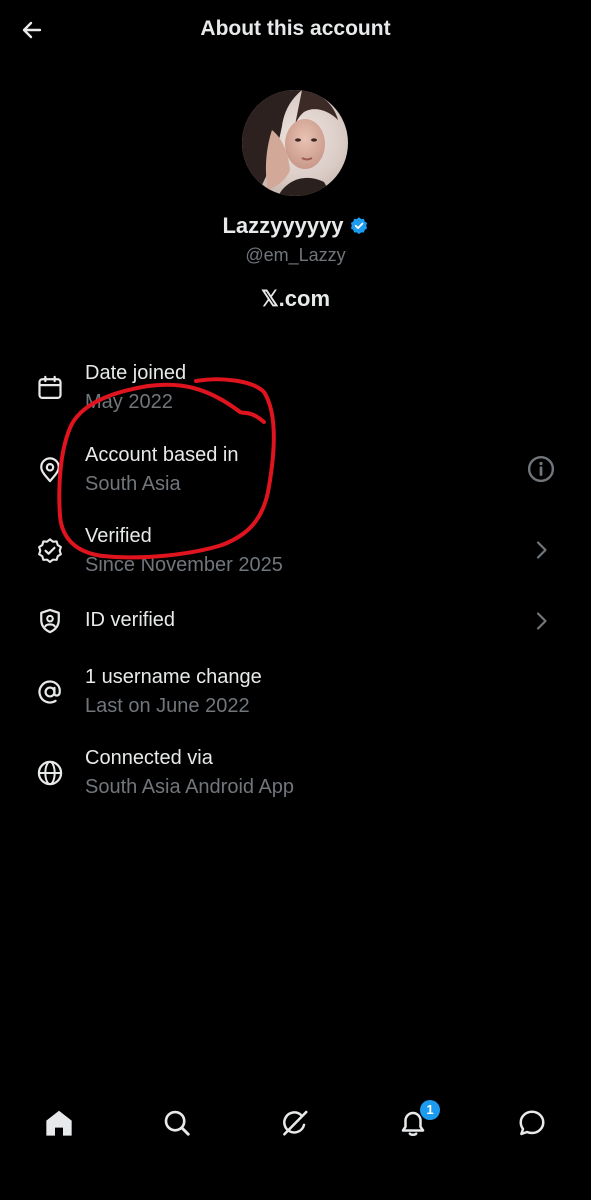 This screenshot has width=591, height=1200. Describe the element at coordinates (295, 255) in the screenshot. I see `user-handle: @em_Lazzy` at that location.